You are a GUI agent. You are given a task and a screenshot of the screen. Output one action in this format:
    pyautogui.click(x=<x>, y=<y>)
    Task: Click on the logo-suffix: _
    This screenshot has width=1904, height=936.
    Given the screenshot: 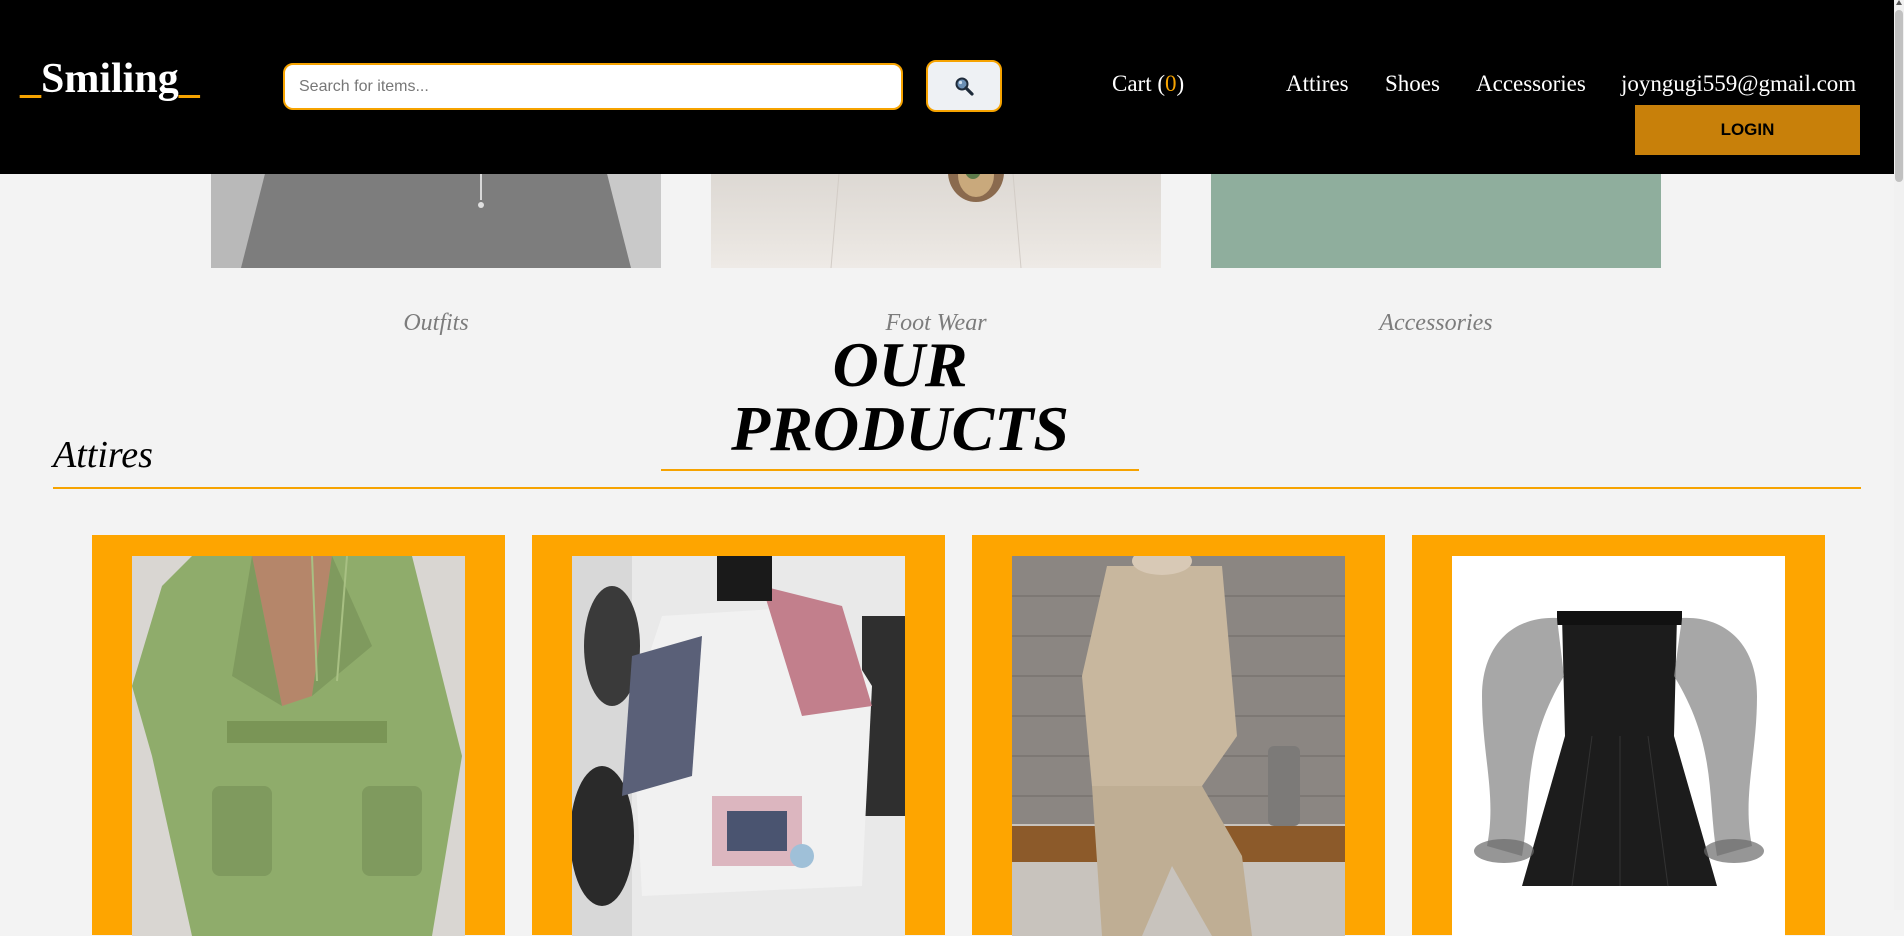 What is the action you would take?
    pyautogui.click(x=189, y=79)
    